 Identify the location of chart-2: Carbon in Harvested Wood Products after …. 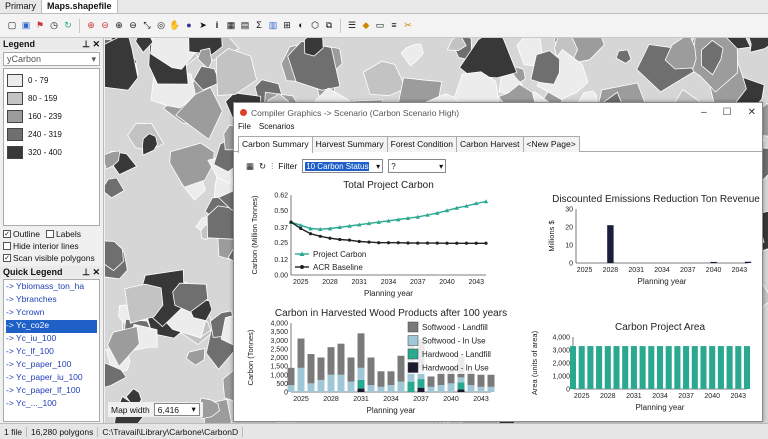
(376, 361).